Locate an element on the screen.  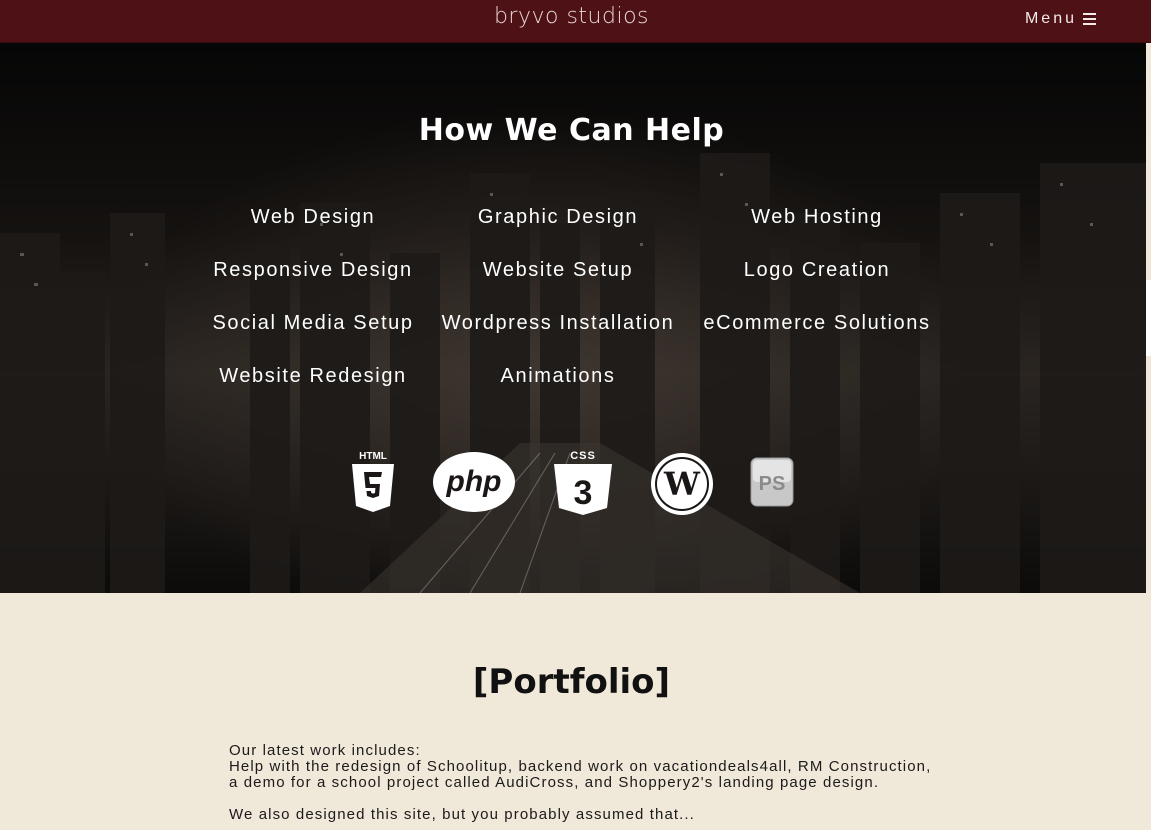
top-navbar: bryvo studios Menu is located at coordinates (575, 21).